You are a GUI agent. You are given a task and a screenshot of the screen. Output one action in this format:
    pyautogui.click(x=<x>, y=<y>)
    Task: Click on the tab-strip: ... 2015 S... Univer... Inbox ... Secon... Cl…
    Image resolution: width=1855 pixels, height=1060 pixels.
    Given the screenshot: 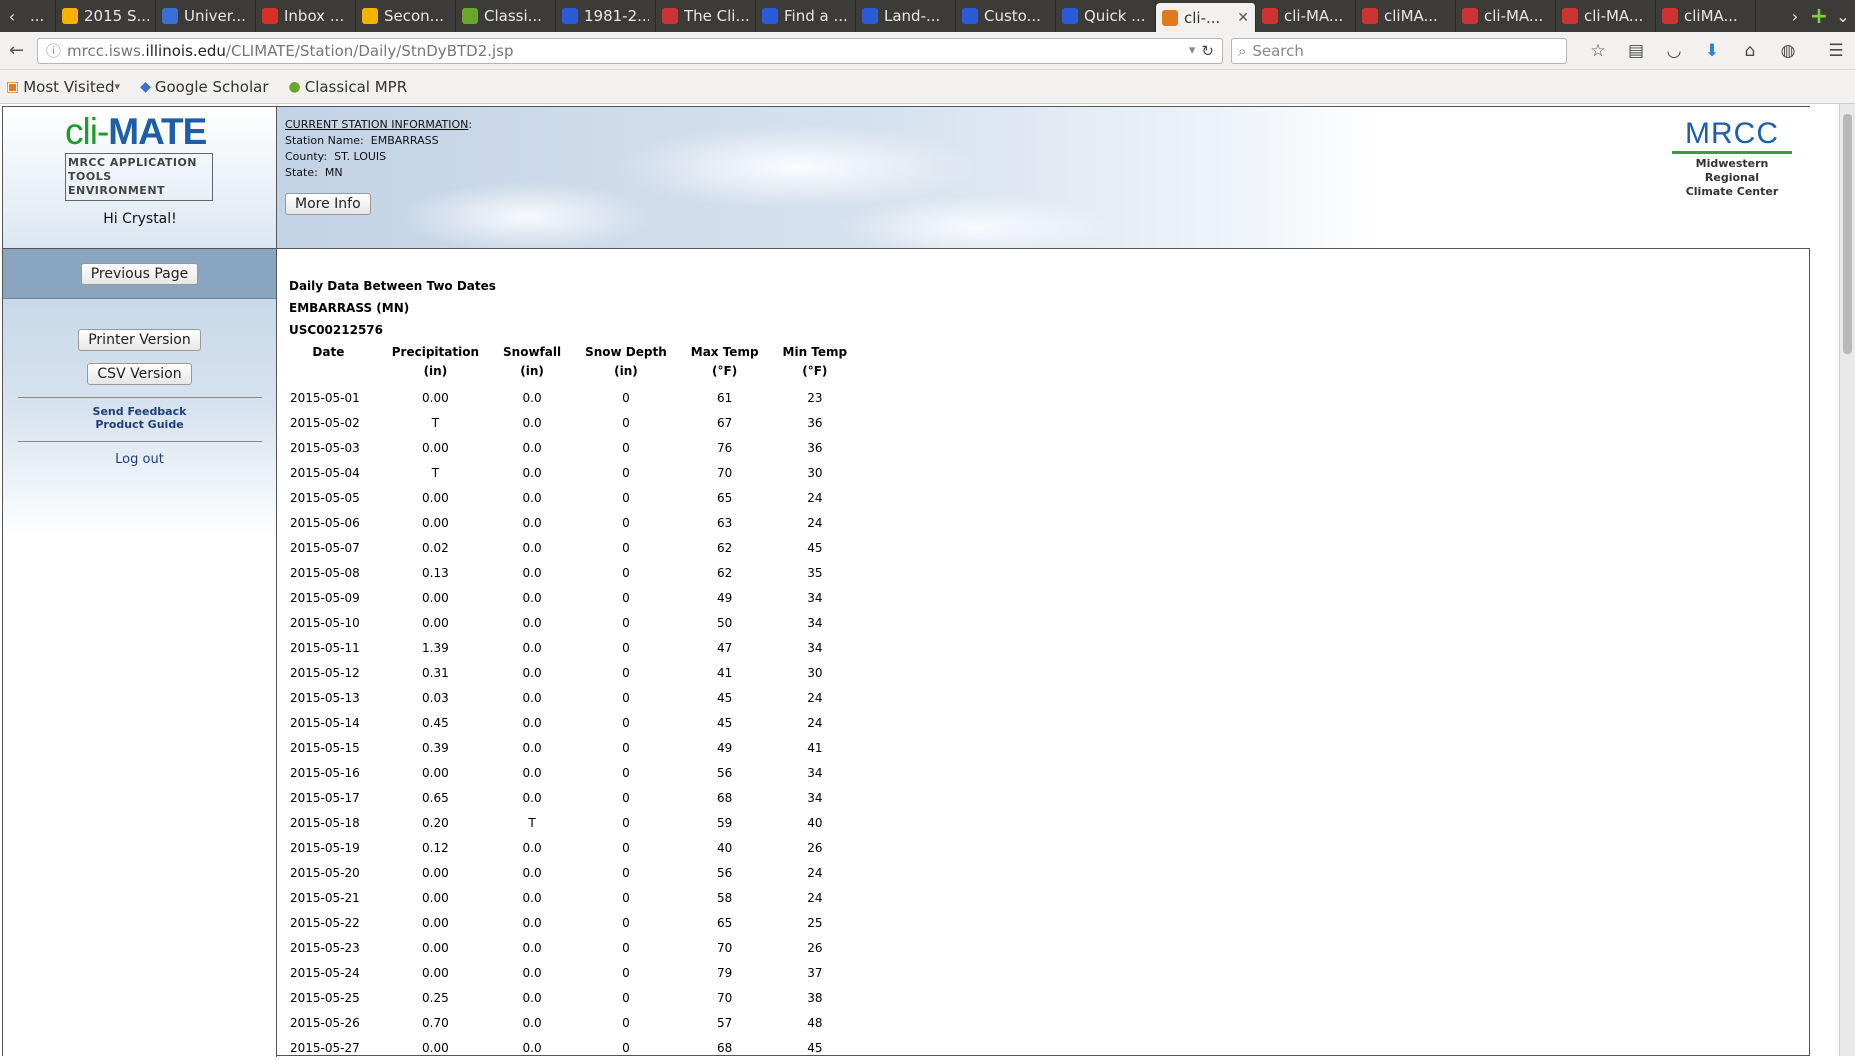 What is the action you would take?
    pyautogui.click(x=903, y=16)
    